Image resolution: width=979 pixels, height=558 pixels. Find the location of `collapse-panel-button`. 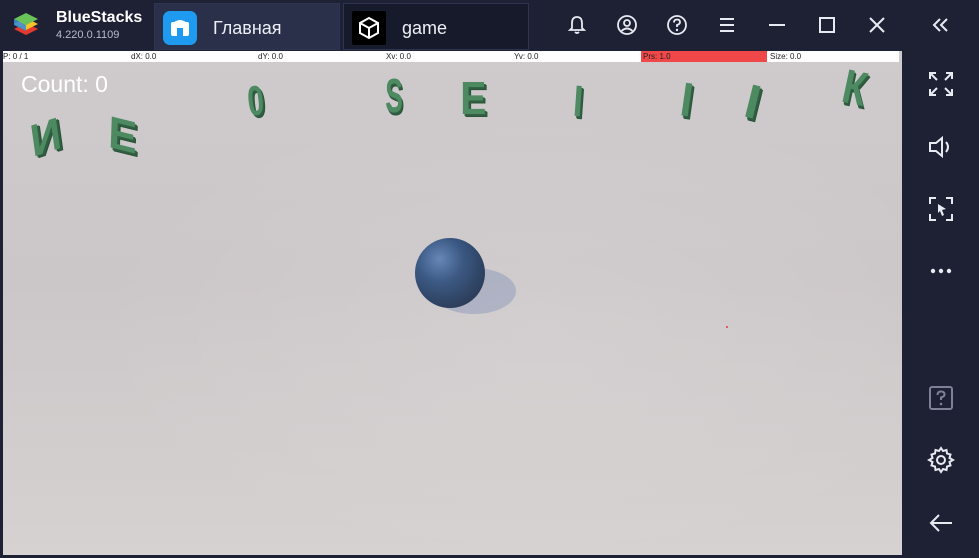

collapse-panel-button is located at coordinates (940, 25).